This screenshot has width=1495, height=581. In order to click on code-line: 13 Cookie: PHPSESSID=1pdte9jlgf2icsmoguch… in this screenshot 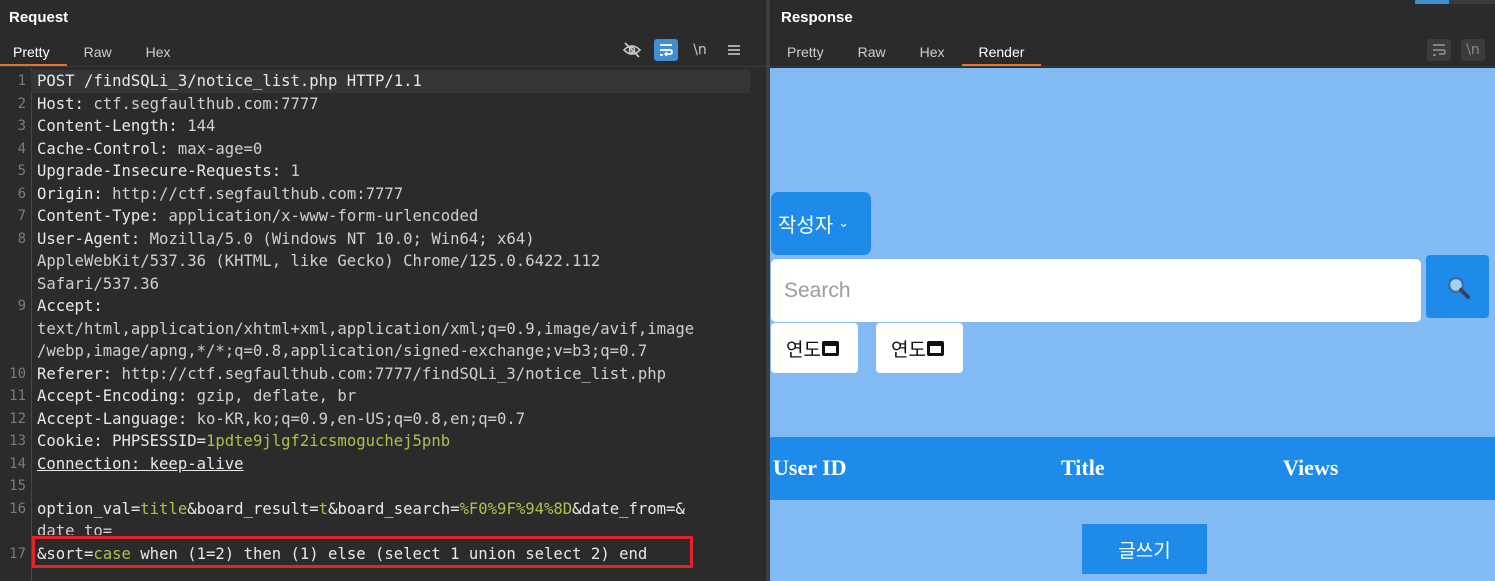, I will do `click(383, 441)`.